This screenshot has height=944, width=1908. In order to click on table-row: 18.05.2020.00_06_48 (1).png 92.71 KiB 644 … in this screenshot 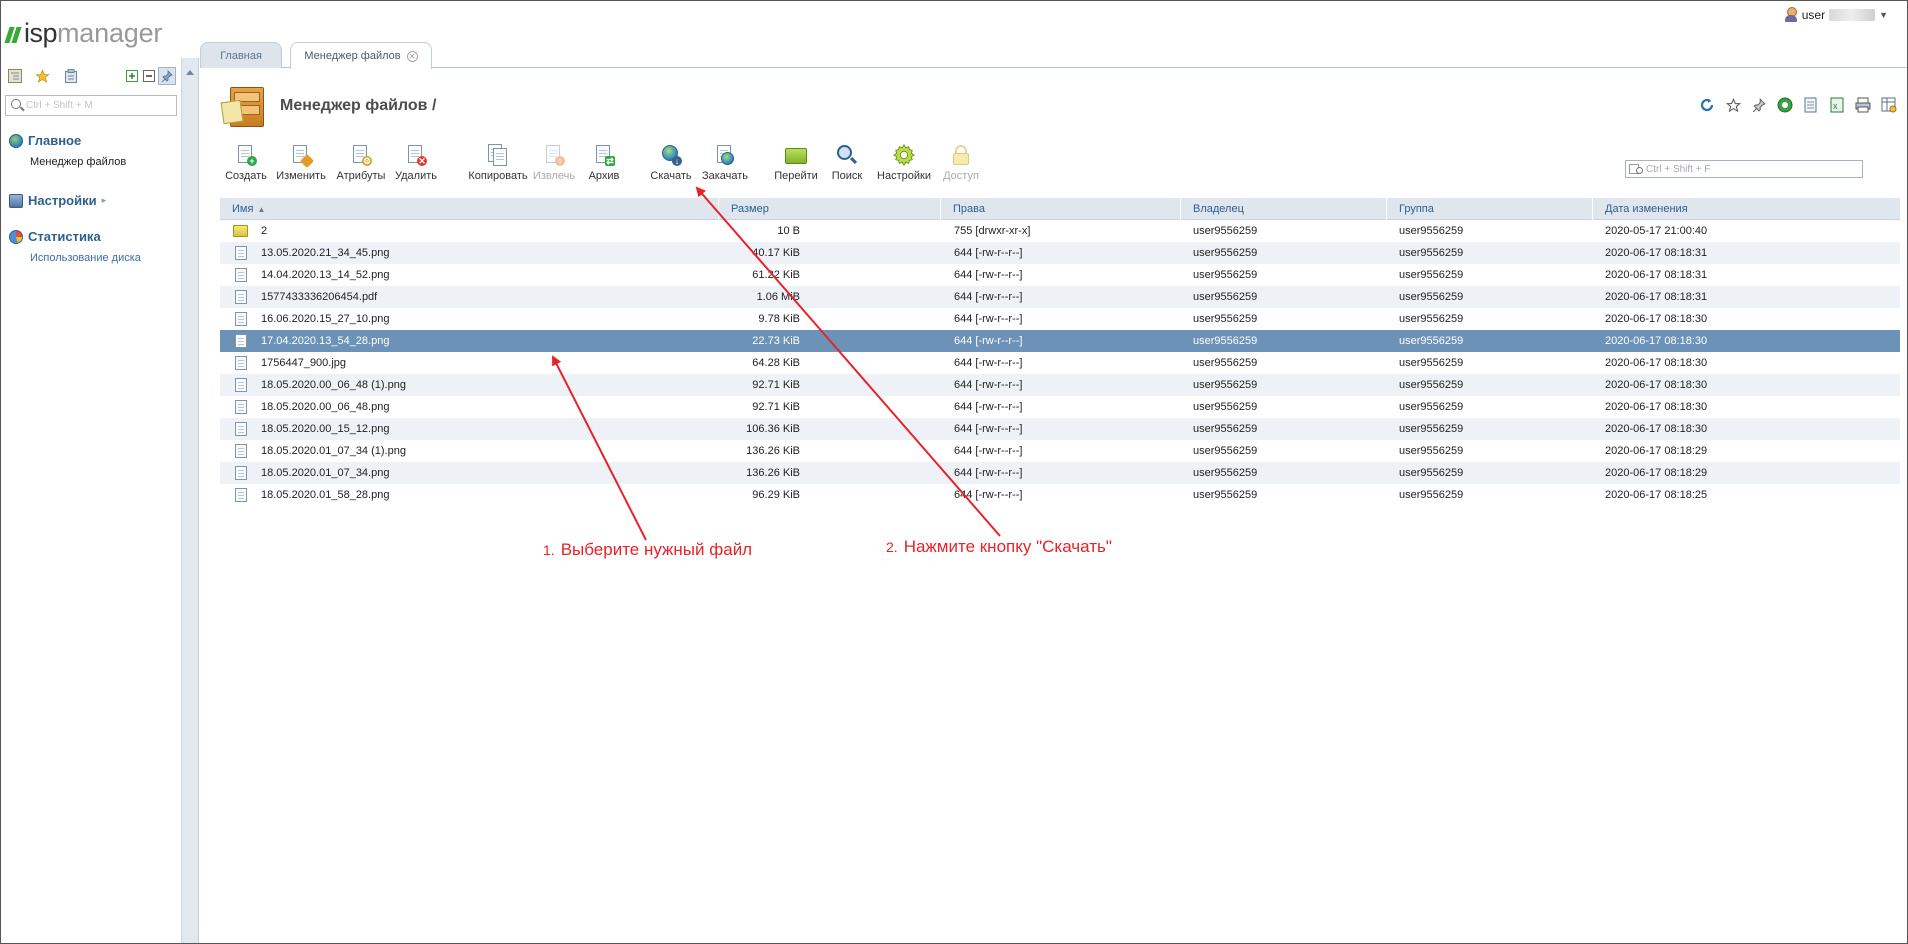, I will do `click(1060, 385)`.